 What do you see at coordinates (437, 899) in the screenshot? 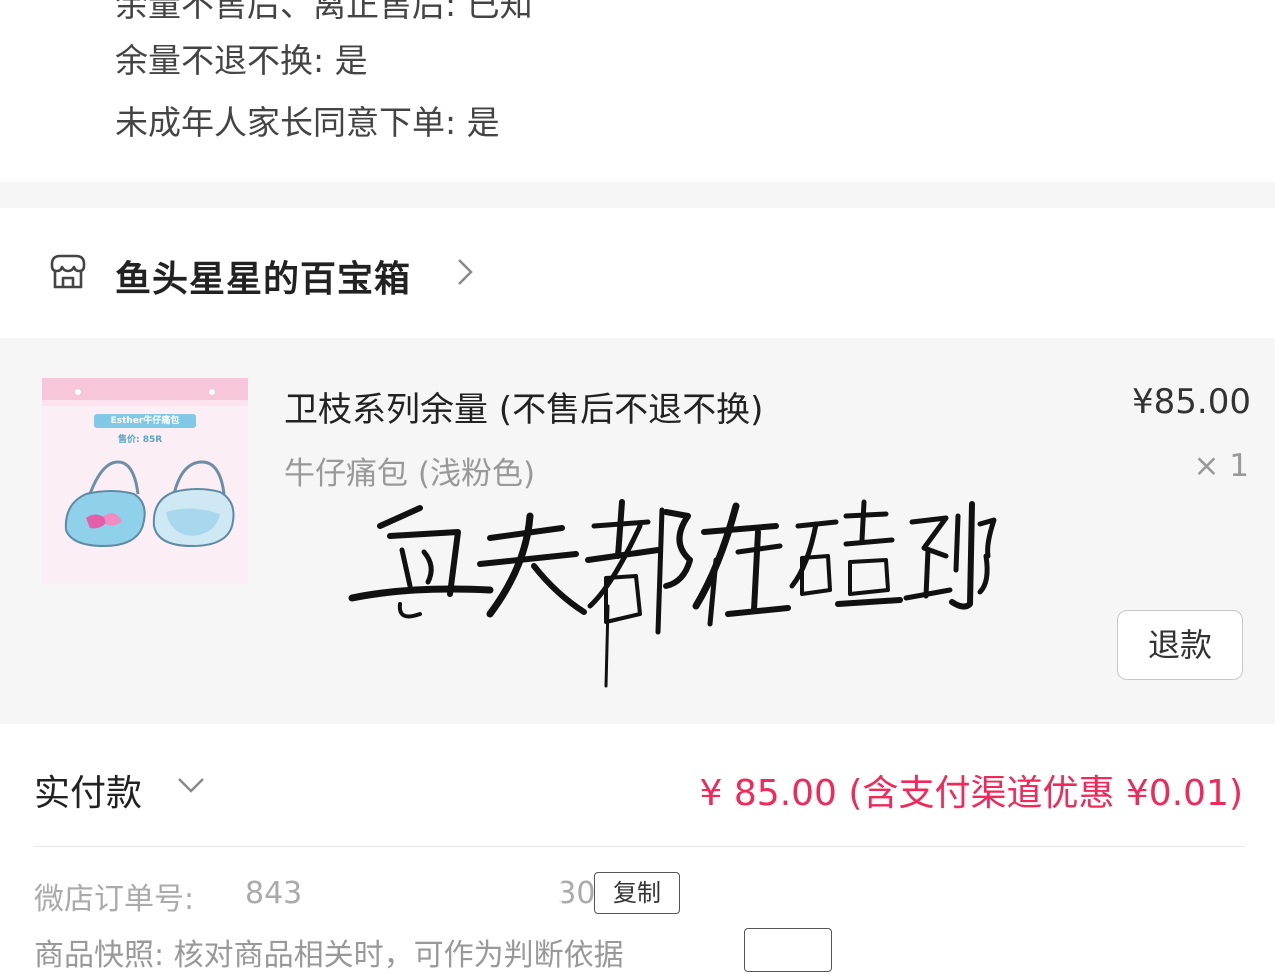
I see `order-number-redaction` at bounding box center [437, 899].